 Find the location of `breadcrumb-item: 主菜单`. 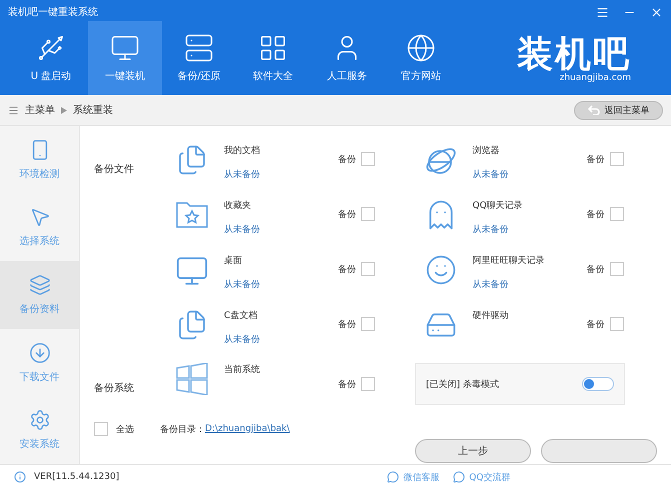

breadcrumb-item: 主菜单 is located at coordinates (40, 110).